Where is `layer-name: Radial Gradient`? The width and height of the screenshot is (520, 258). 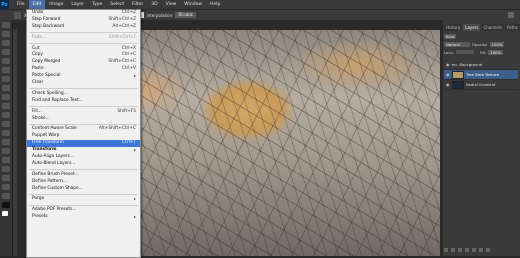 layer-name: Radial Gradient is located at coordinates (481, 84).